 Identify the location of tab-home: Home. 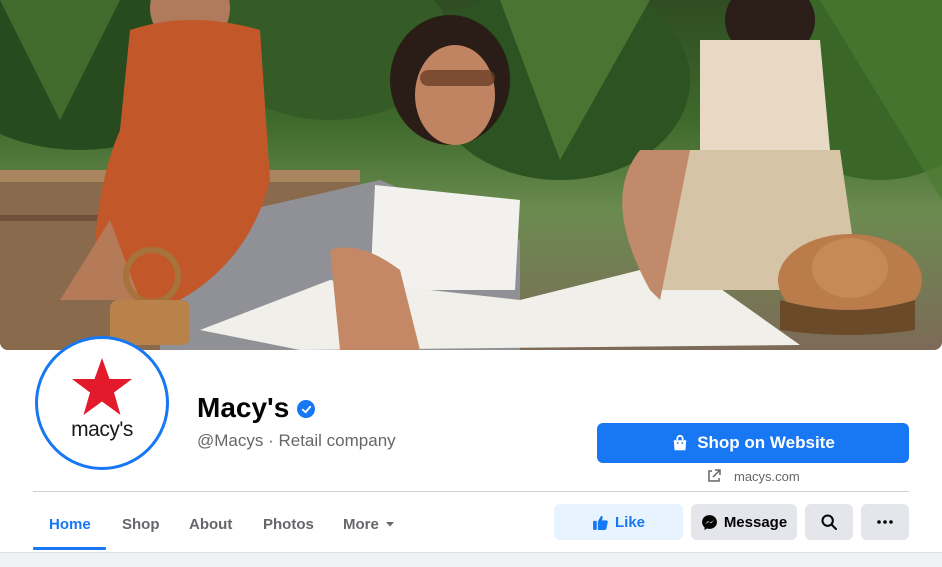
(70, 524).